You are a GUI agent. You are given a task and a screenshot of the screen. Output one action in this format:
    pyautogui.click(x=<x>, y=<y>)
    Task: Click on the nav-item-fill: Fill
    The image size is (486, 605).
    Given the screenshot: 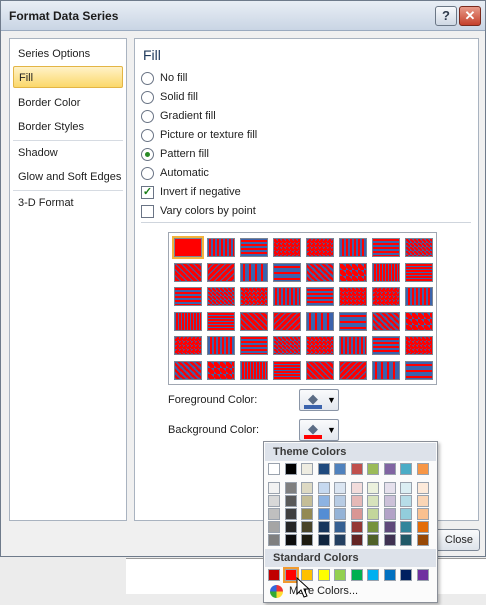 What is the action you would take?
    pyautogui.click(x=68, y=77)
    